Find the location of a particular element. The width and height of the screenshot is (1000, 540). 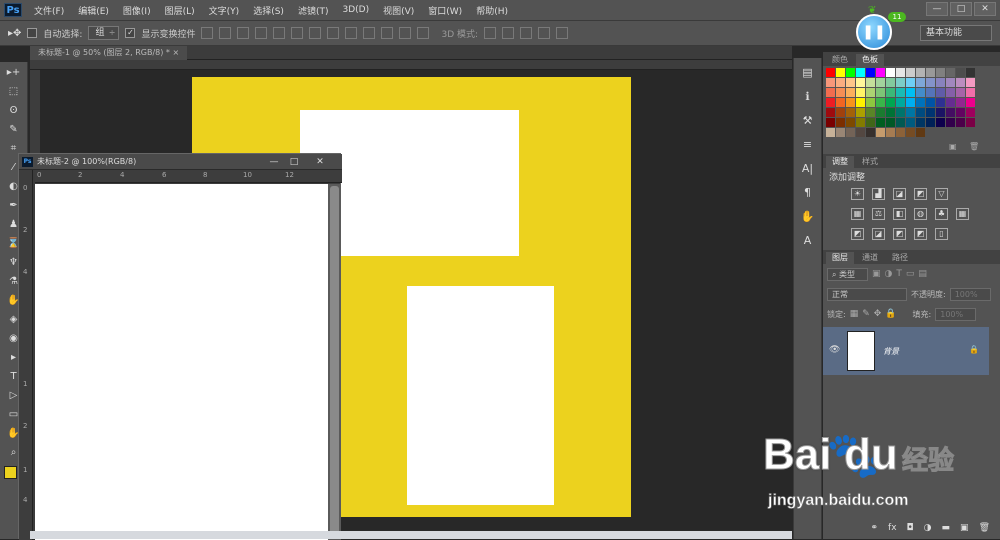

auto-select-target-dropdown: 组 is located at coordinates (104, 33).